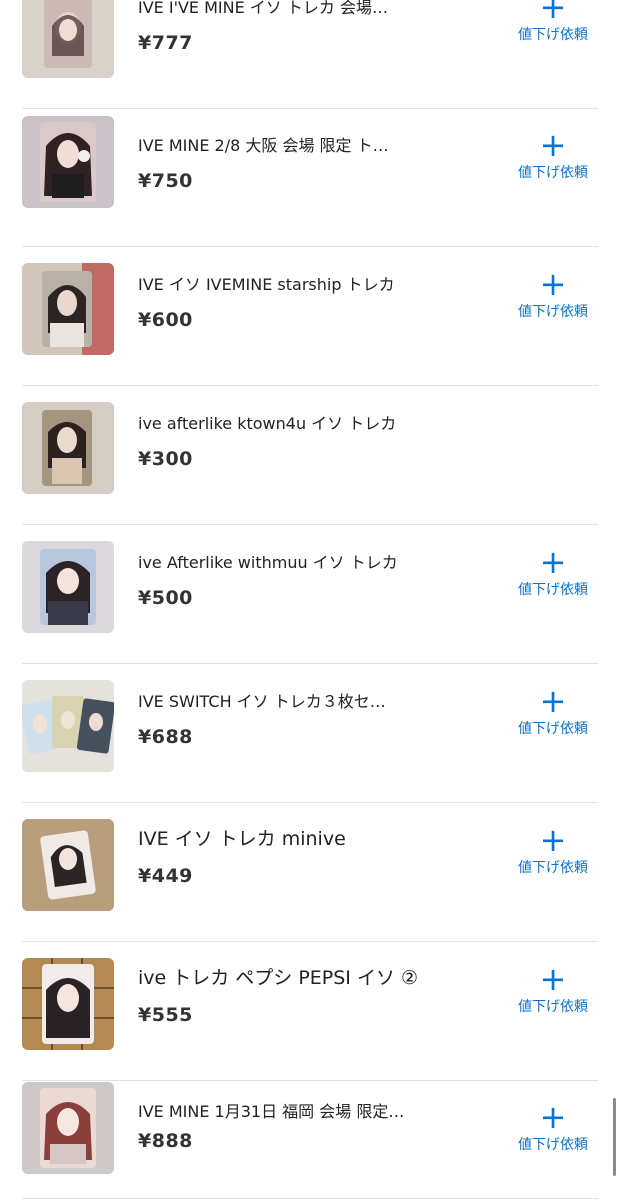 The height and width of the screenshot is (1200, 620). Describe the element at coordinates (310, 177) in the screenshot. I see `list-item: IVE MINE 2/8 大阪 会場 限定 ト… ¥750 + 値下げ依頼` at that location.